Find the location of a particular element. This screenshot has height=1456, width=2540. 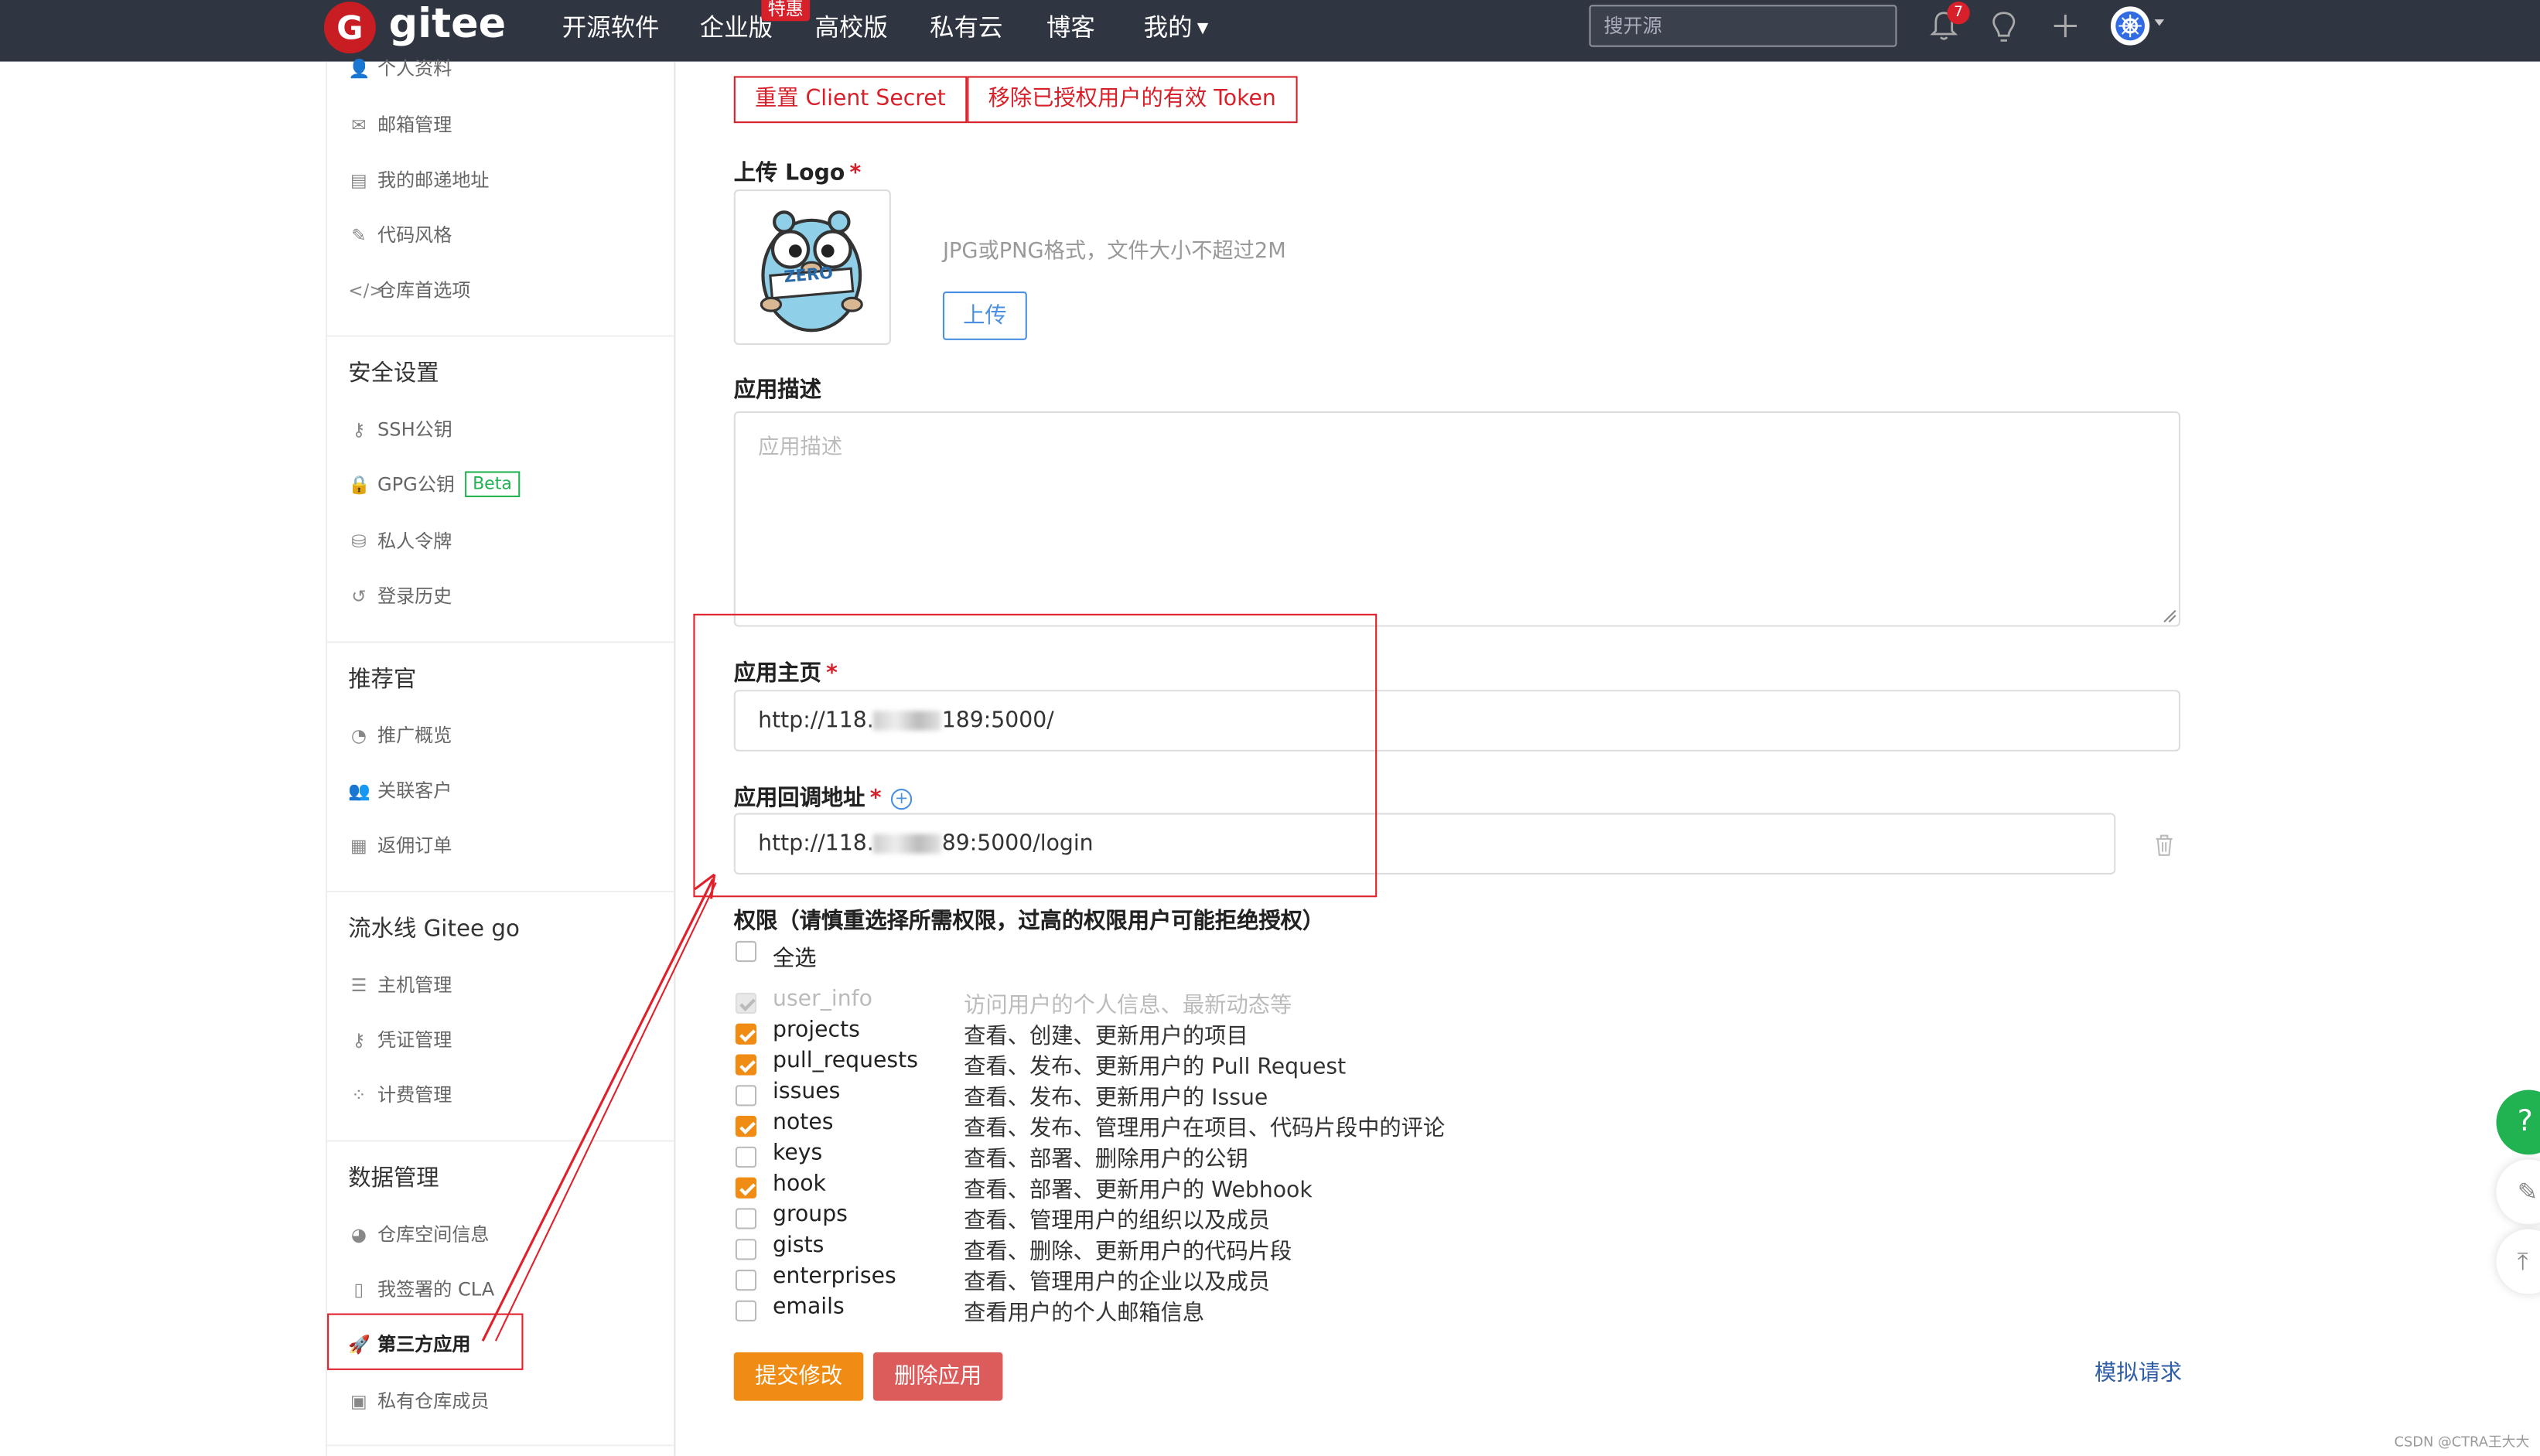

nav-private-cloud: 私有云 is located at coordinates (966, 28).